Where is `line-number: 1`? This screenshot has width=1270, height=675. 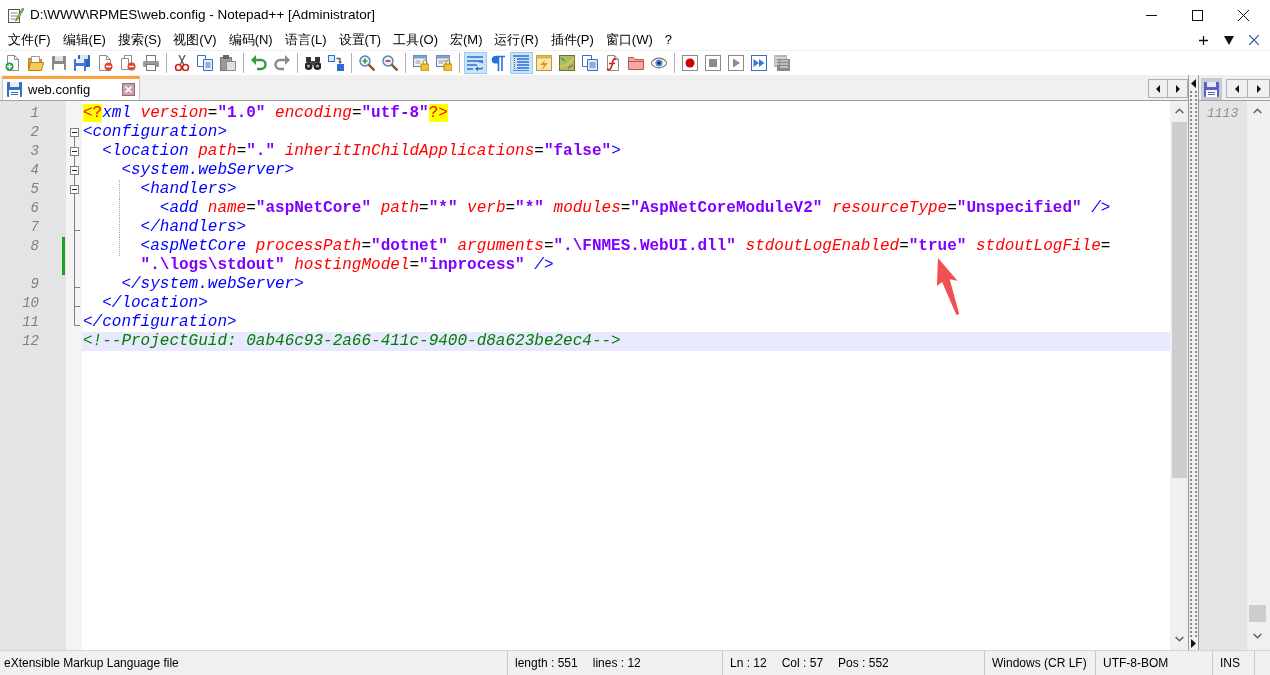 line-number: 1 is located at coordinates (34, 113).